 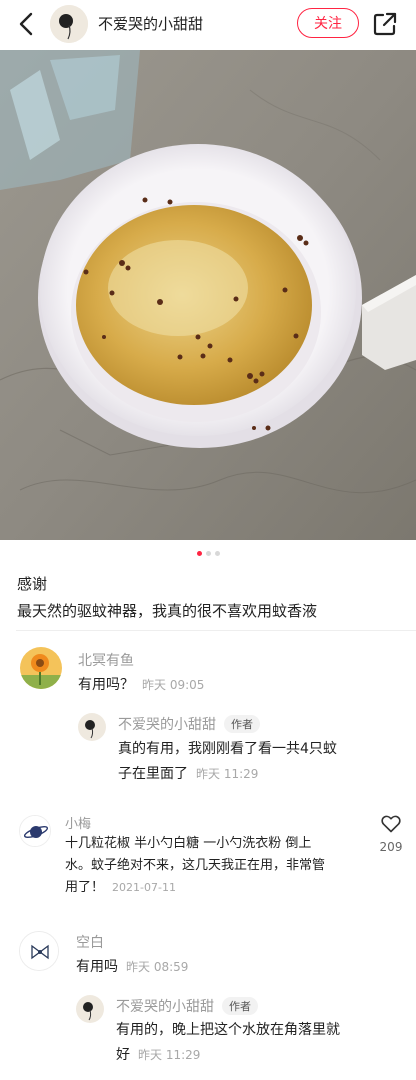 What do you see at coordinates (27, 24) in the screenshot?
I see `chevron-left-icon` at bounding box center [27, 24].